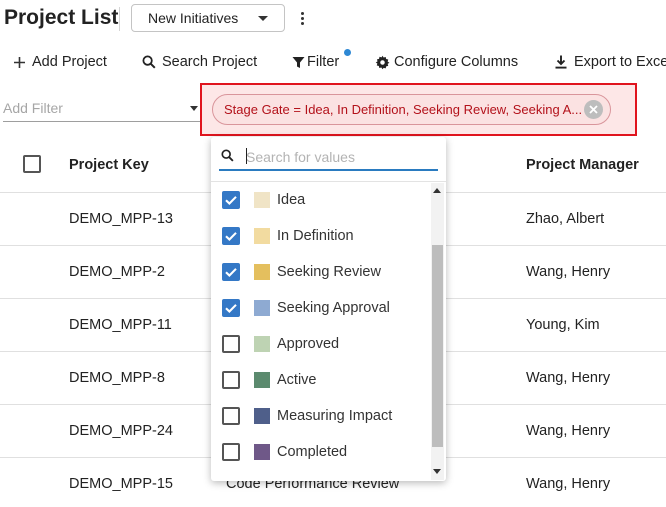 This screenshot has height=507, width=666. I want to click on value-search-box, so click(328, 157).